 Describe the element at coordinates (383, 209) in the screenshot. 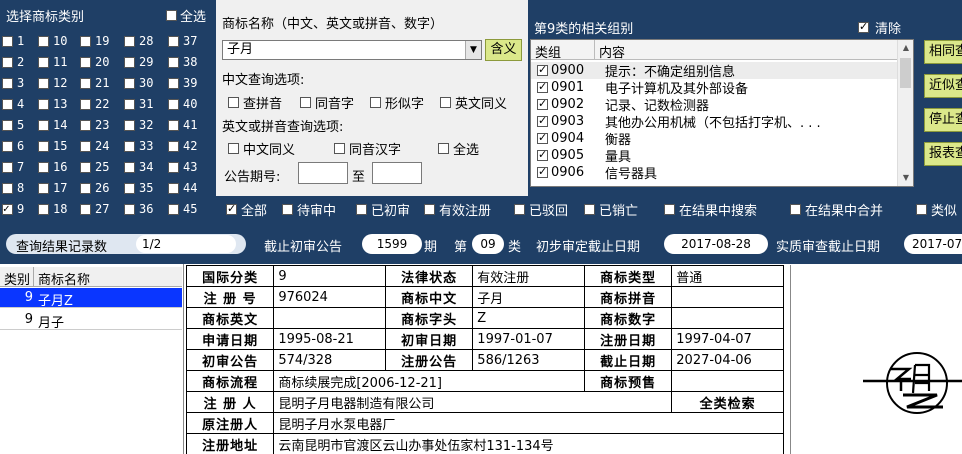

I see `status-filter: 已初审` at that location.